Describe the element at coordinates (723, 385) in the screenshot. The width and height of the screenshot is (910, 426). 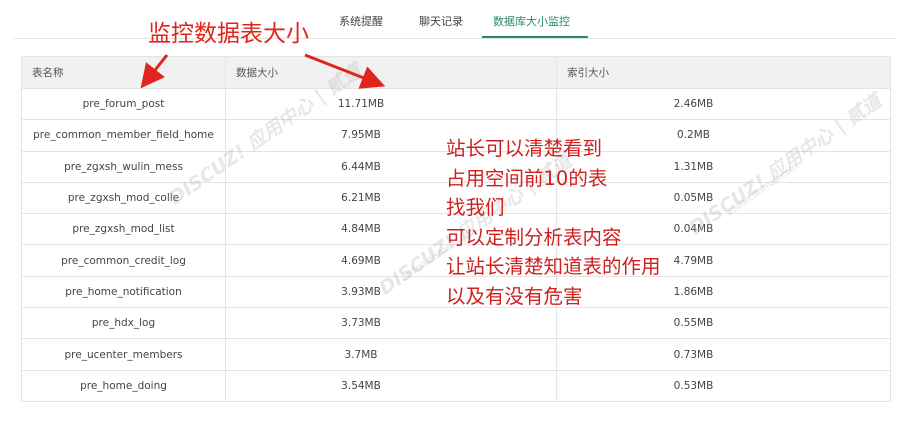
I see `index-size-cell: 0.53MB` at that location.